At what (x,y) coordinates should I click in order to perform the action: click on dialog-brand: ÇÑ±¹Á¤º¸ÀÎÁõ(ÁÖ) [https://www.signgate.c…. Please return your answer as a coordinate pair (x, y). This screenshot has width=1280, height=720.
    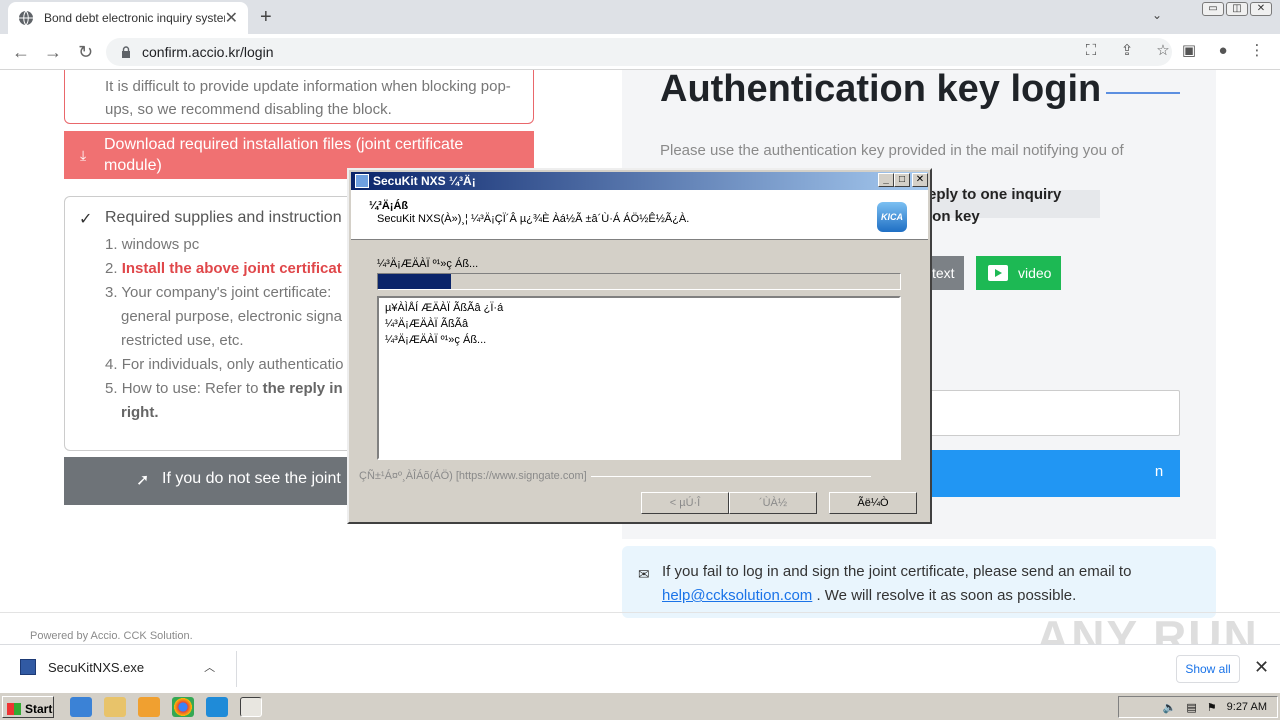
    Looking at the image, I should click on (615, 476).